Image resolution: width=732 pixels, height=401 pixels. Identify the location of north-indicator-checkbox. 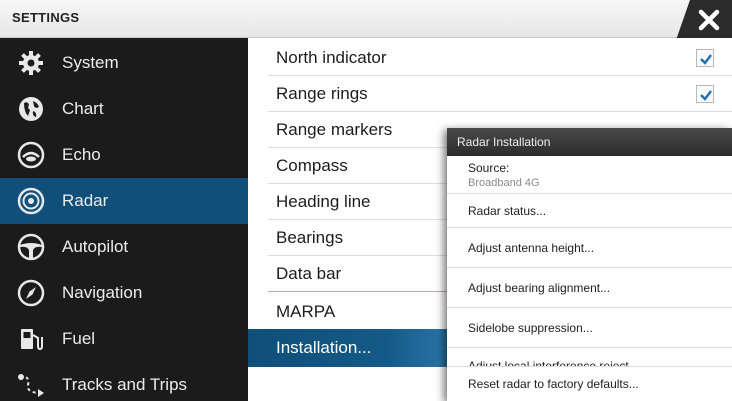
(705, 58).